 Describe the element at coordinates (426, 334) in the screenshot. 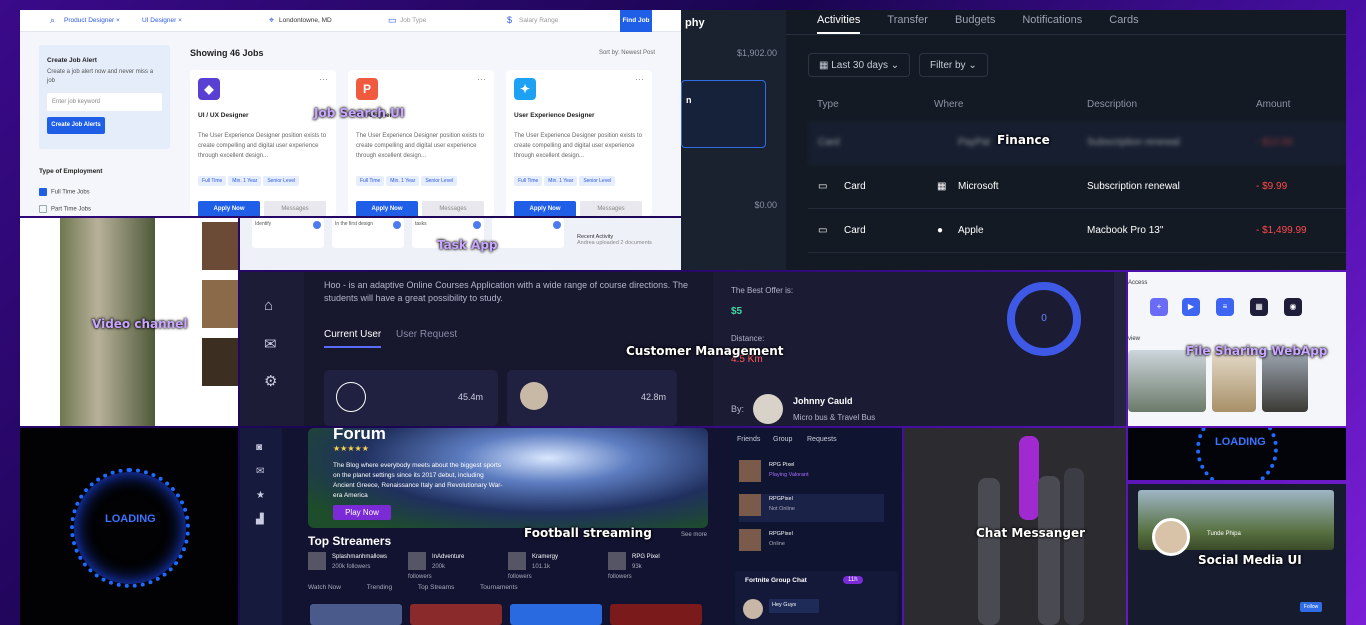

I see `tab-user-request: User Request` at that location.